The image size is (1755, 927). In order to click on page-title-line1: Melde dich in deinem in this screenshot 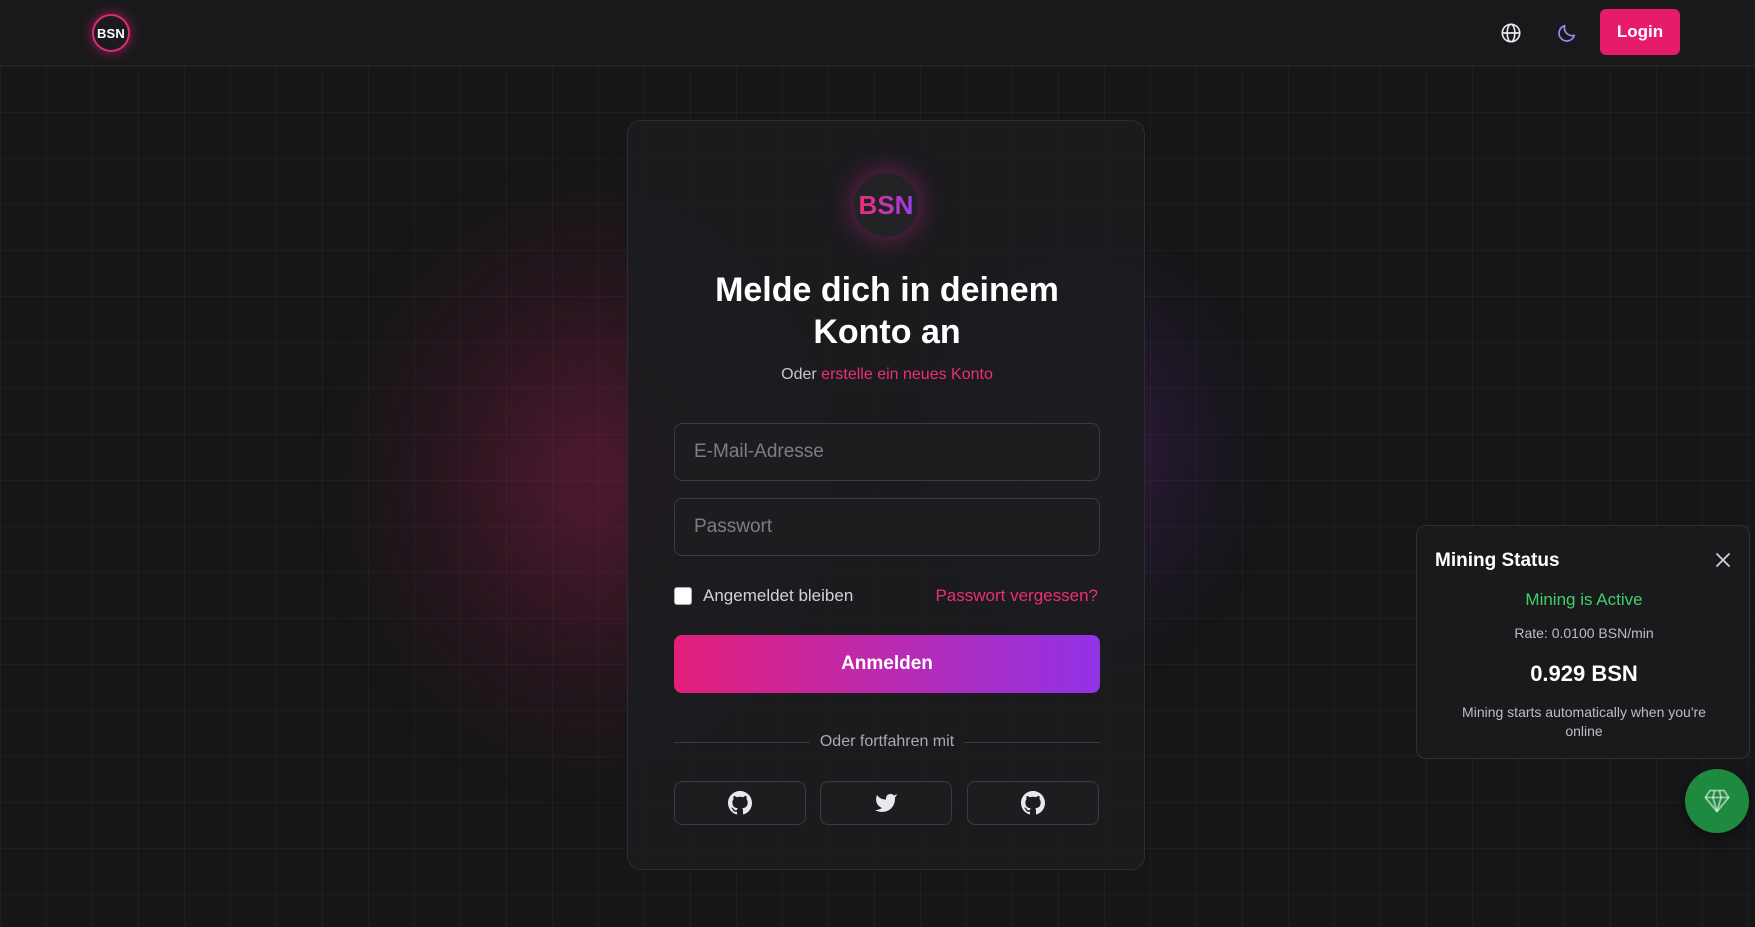, I will do `click(887, 290)`.